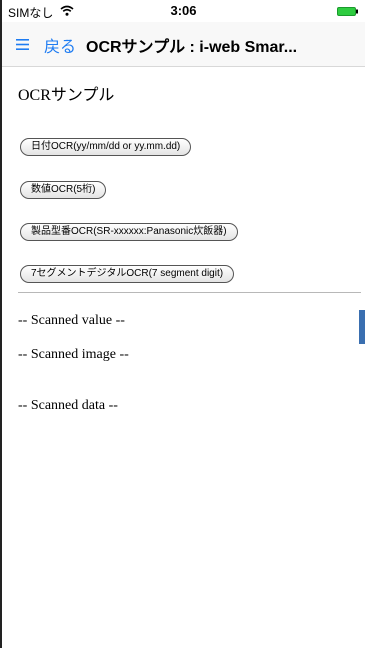 The image size is (365, 648). What do you see at coordinates (68, 405) in the screenshot?
I see `scanned-data-label: -- Scanned data --` at bounding box center [68, 405].